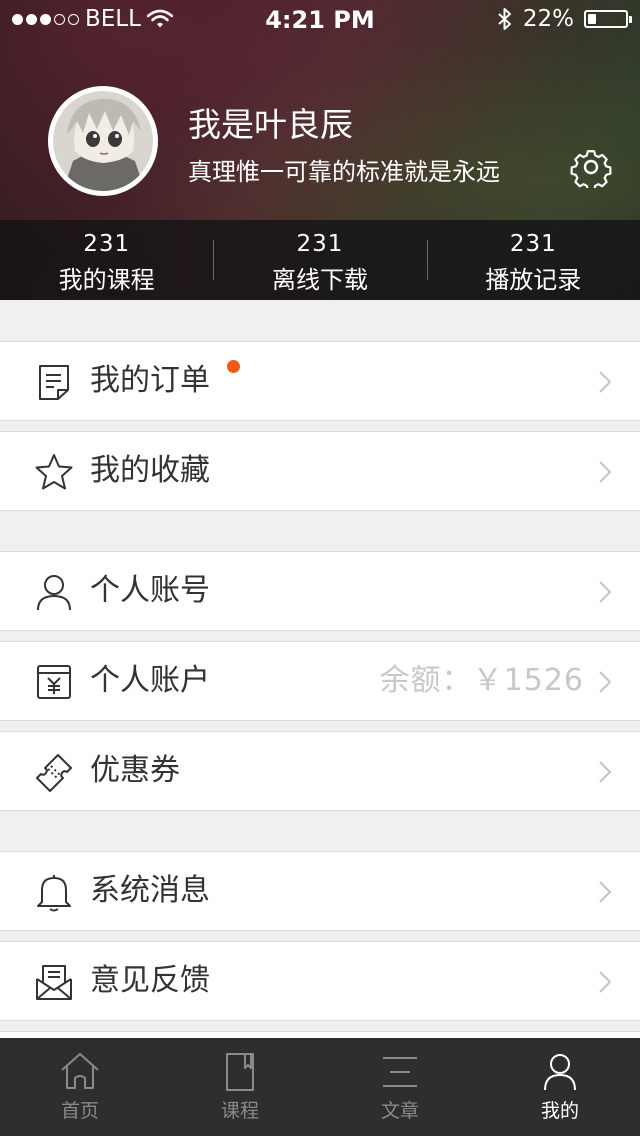 This screenshot has height=1136, width=640. I want to click on stat-label: 播放记录, so click(533, 280).